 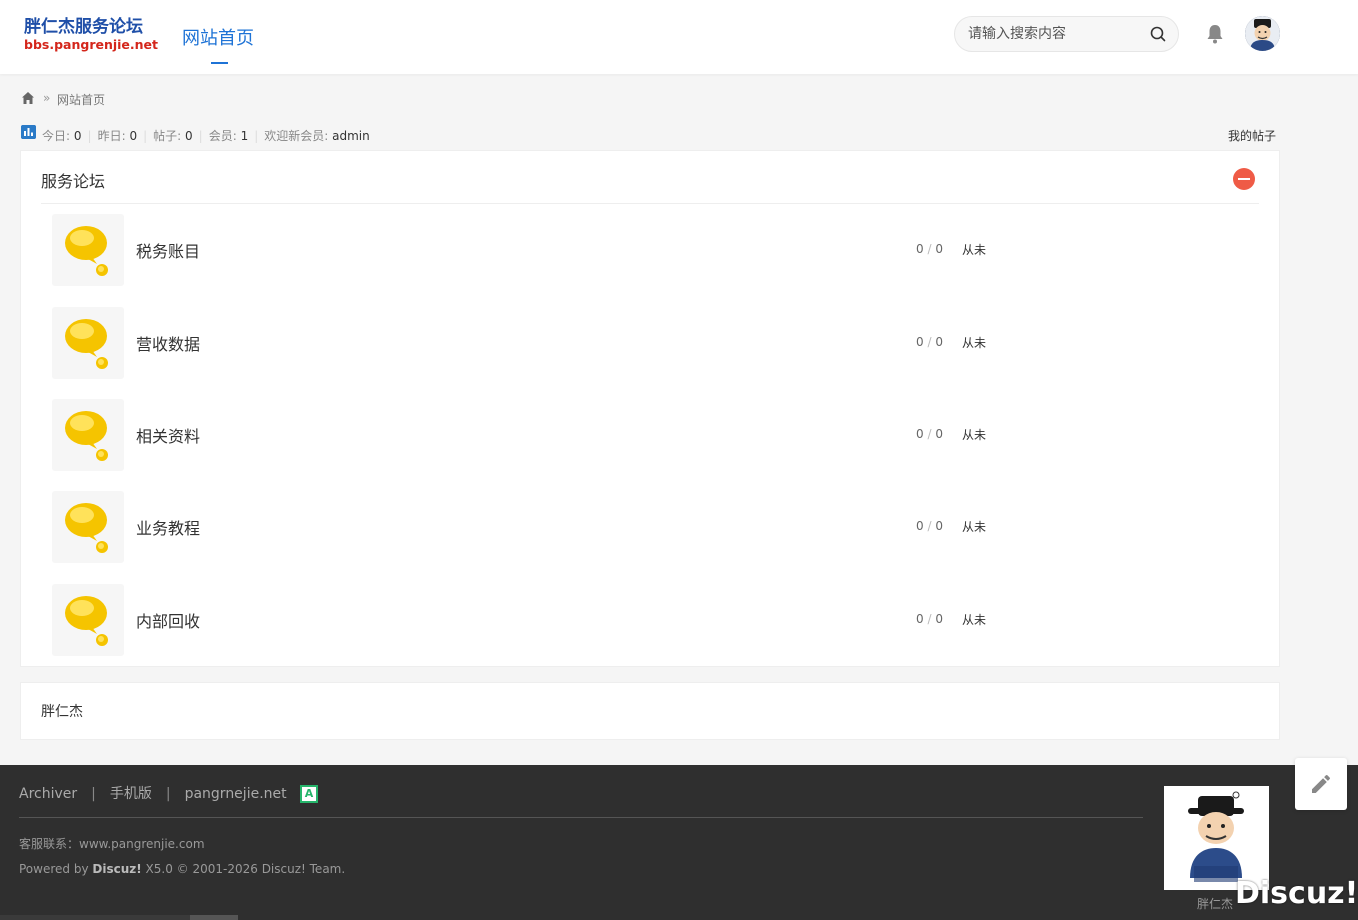 I want to click on logo-title: 胖仁杰服务论坛, so click(x=83, y=27).